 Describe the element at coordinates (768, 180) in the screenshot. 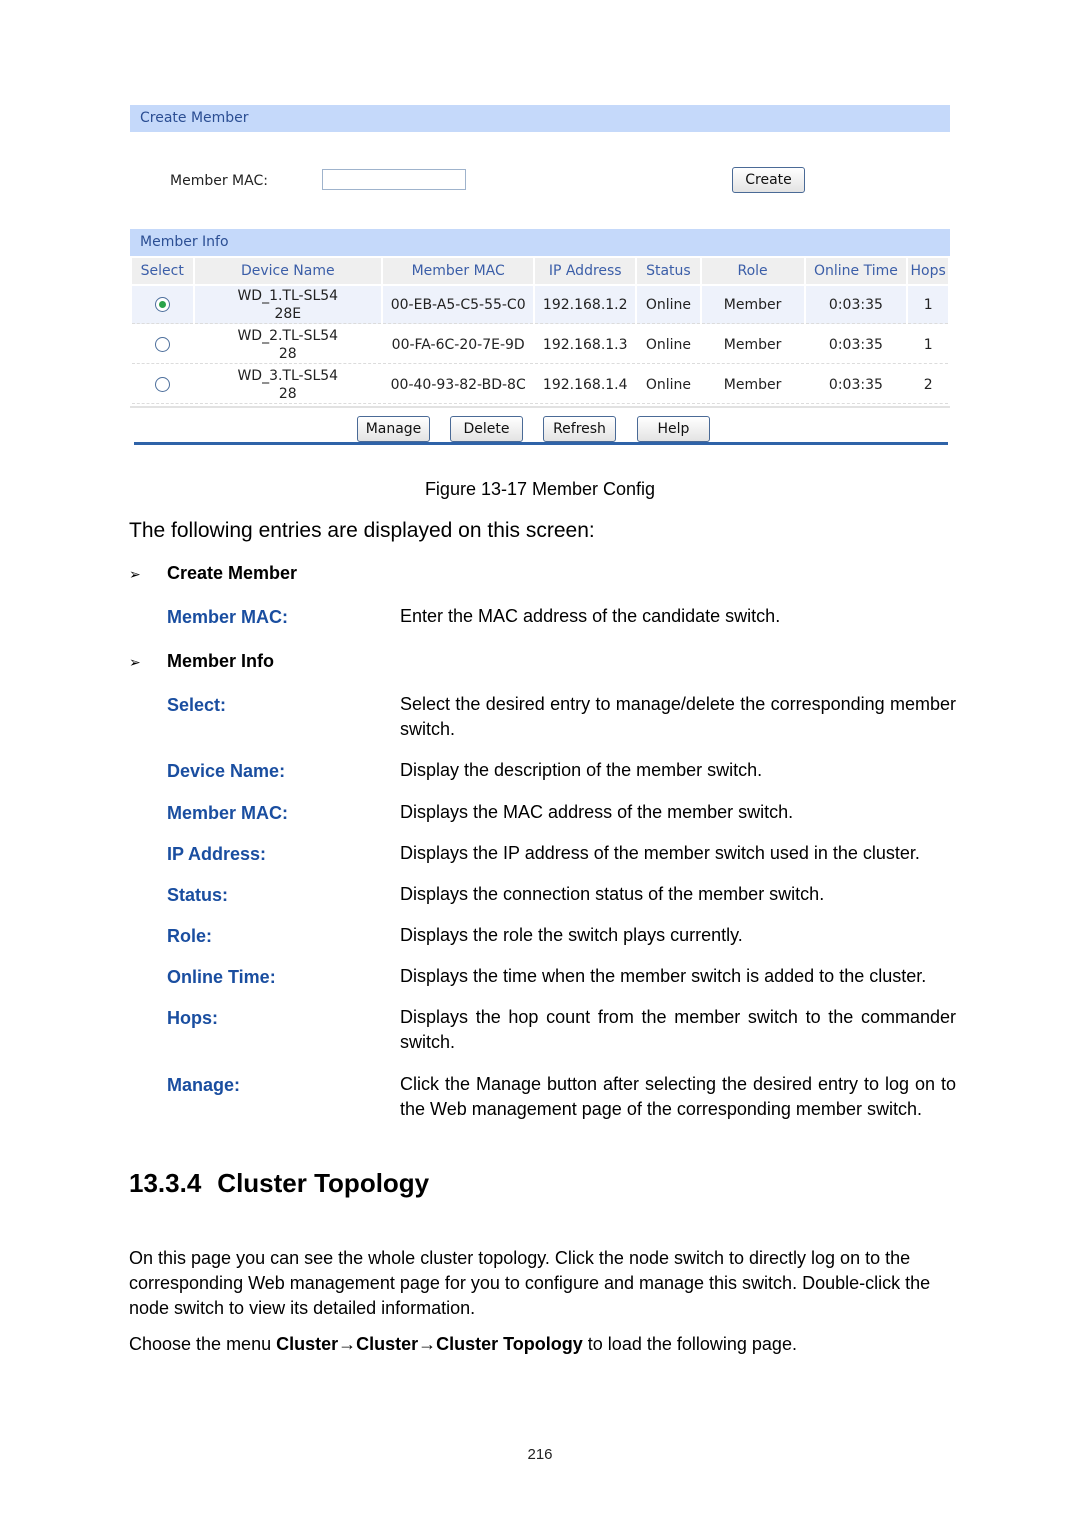

I see `create-button: Create` at that location.